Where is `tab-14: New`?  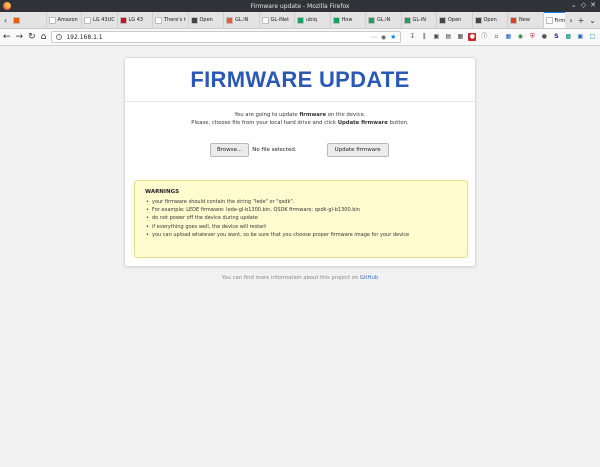
tab-14: New is located at coordinates (526, 20).